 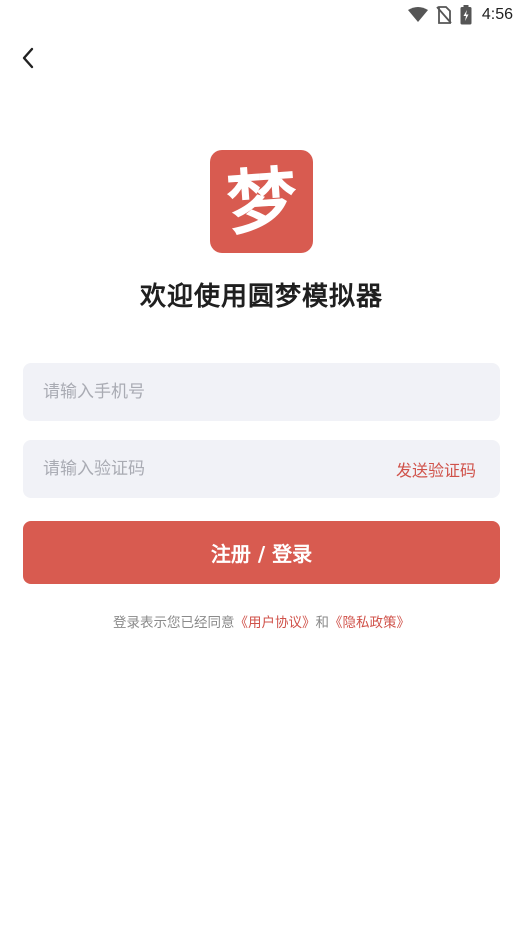 What do you see at coordinates (174, 623) in the screenshot?
I see `agreement-prefix: 登录表示您已经同意` at bounding box center [174, 623].